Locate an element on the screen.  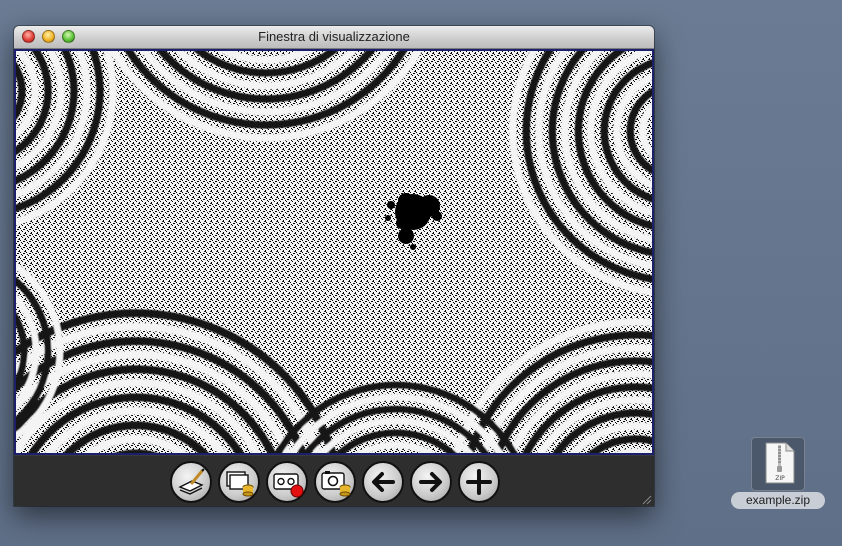
save-snapshot-icon is located at coordinates (336, 484).